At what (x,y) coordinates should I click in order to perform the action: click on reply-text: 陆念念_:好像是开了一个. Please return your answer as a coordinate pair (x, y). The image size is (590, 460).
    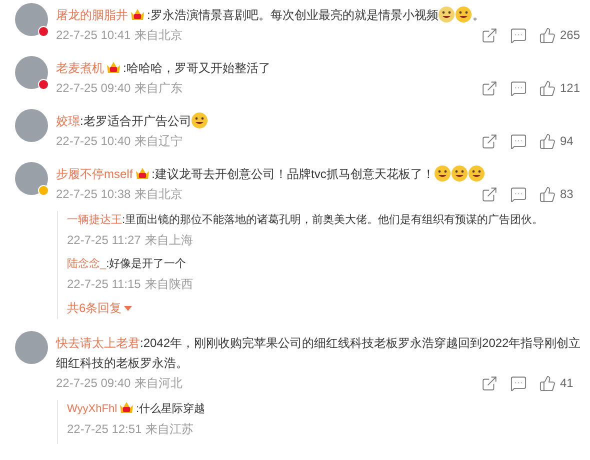
    Looking at the image, I should click on (127, 264).